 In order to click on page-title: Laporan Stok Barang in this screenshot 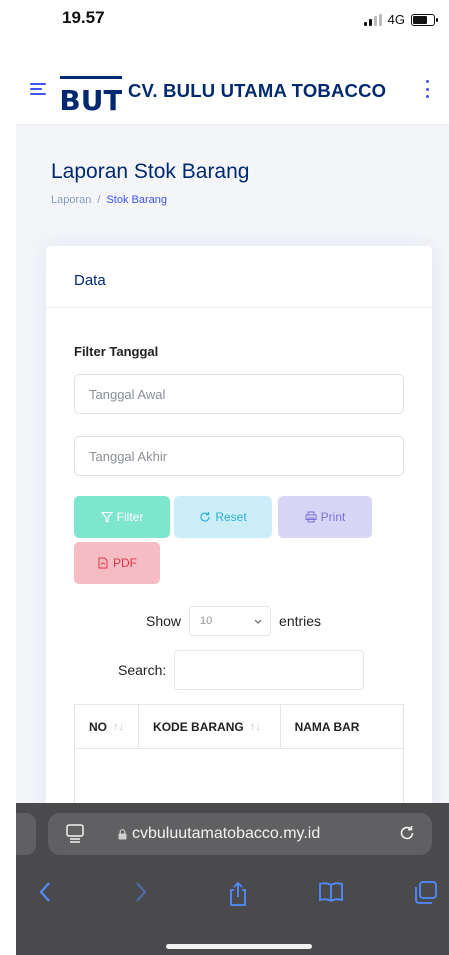, I will do `click(150, 171)`.